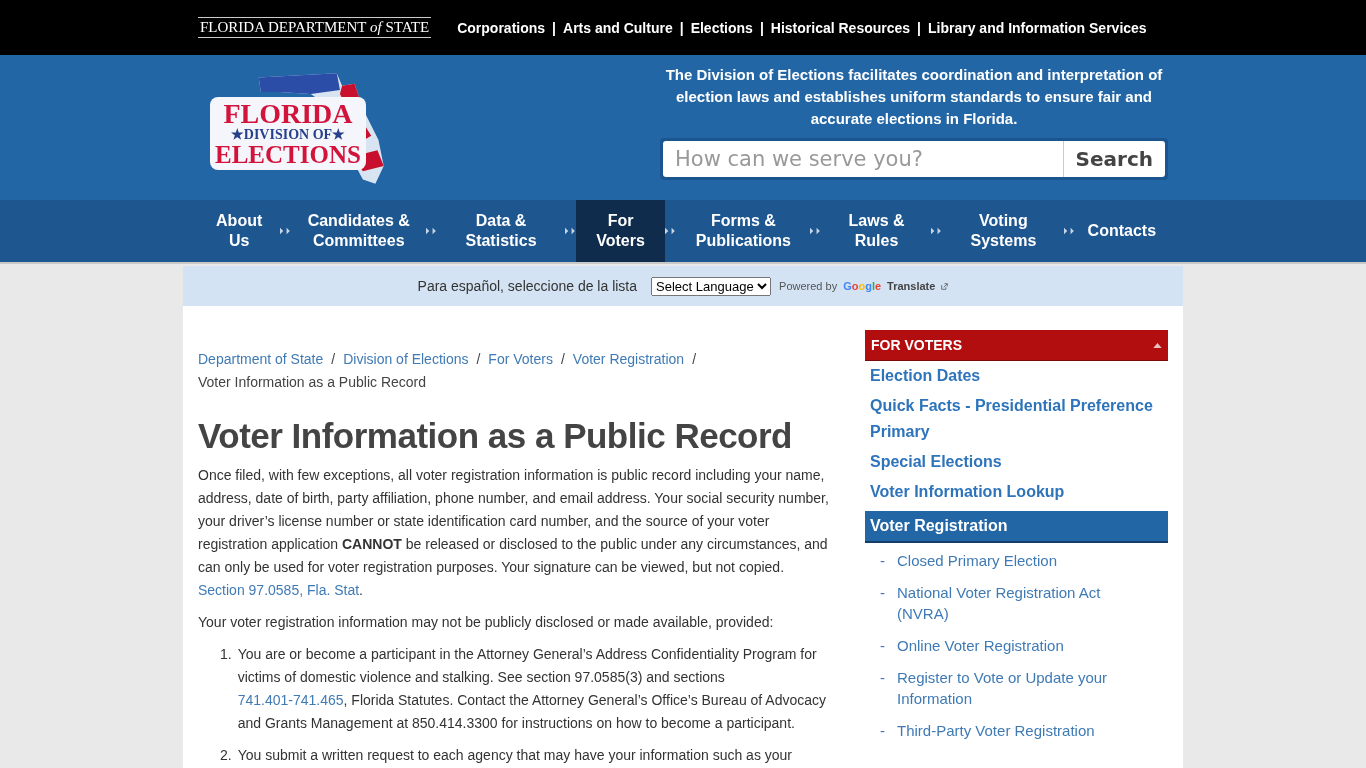  What do you see at coordinates (515, 755) in the screenshot?
I see `list-item-text: You submit a written request to each agency that may have your information such as your` at bounding box center [515, 755].